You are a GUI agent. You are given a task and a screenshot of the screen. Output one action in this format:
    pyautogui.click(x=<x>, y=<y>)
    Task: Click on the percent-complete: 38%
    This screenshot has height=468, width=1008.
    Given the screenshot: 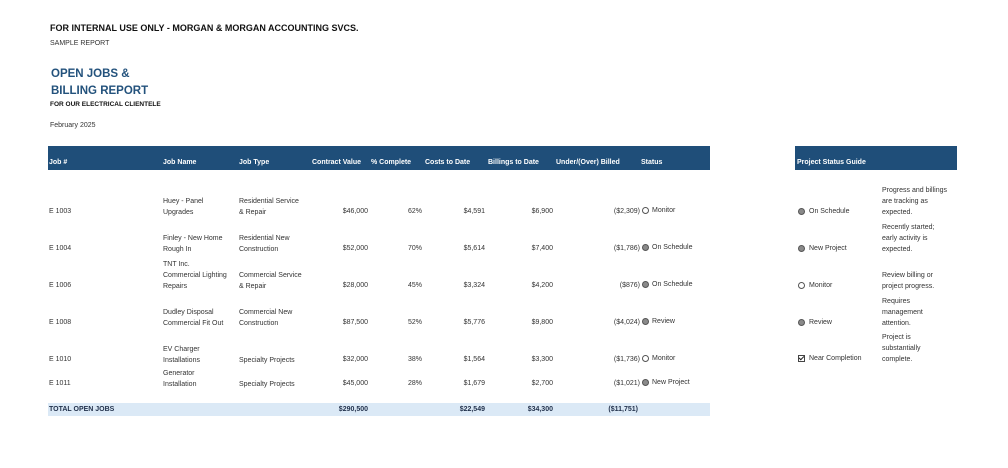 What is the action you would take?
    pyautogui.click(x=414, y=359)
    